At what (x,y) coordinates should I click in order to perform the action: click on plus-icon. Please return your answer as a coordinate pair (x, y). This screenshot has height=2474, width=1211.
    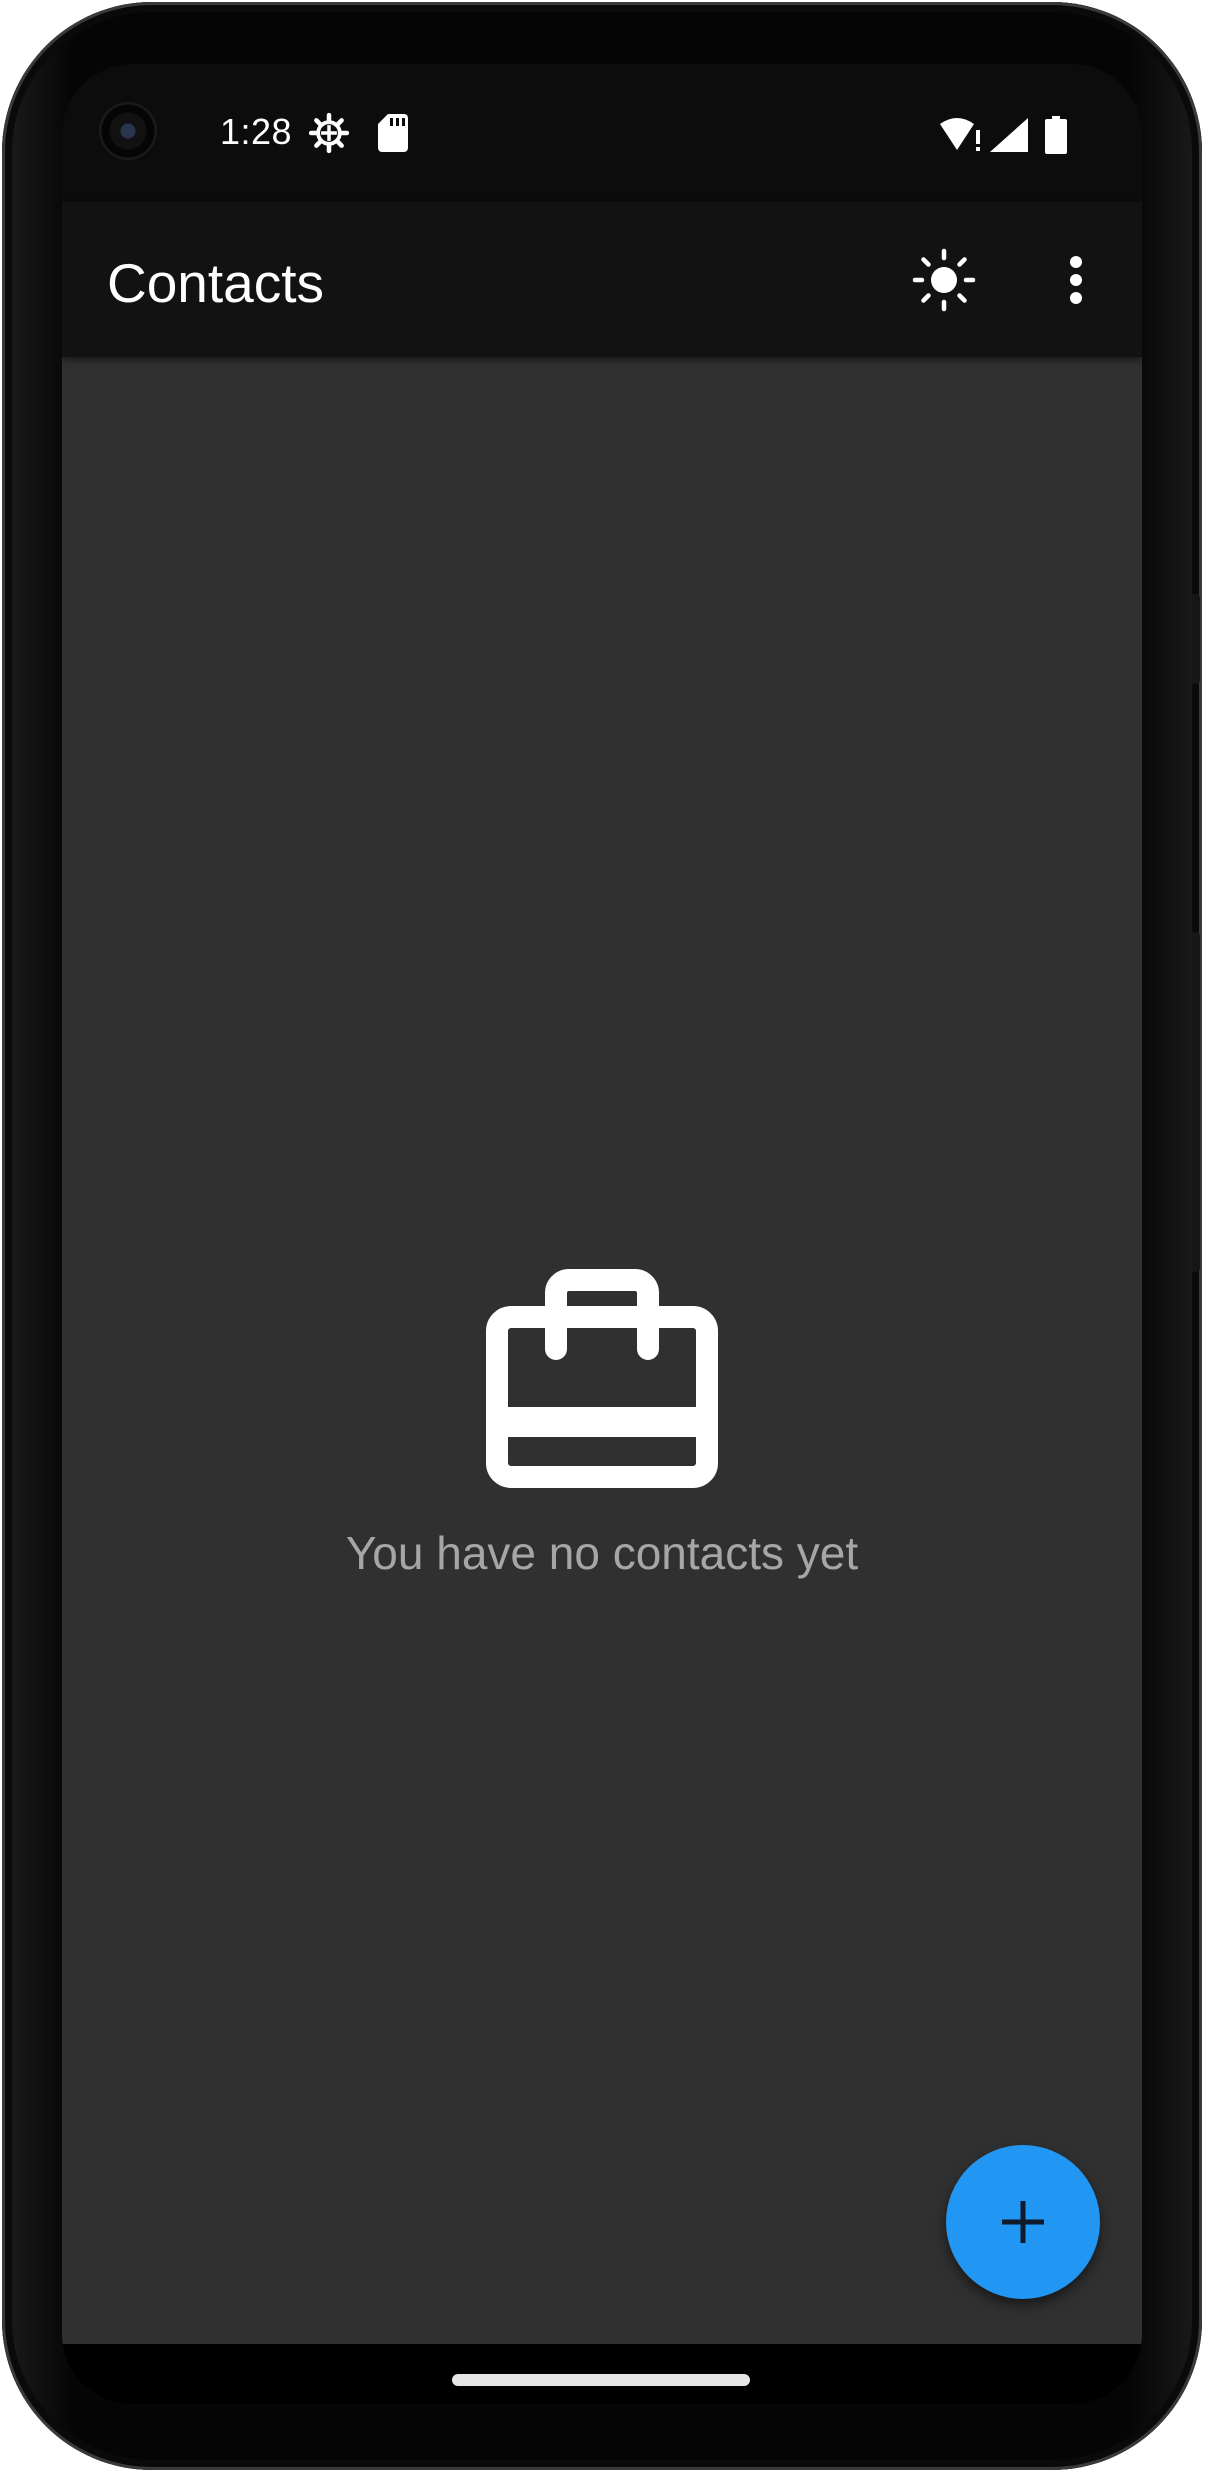
    Looking at the image, I should click on (1023, 2222).